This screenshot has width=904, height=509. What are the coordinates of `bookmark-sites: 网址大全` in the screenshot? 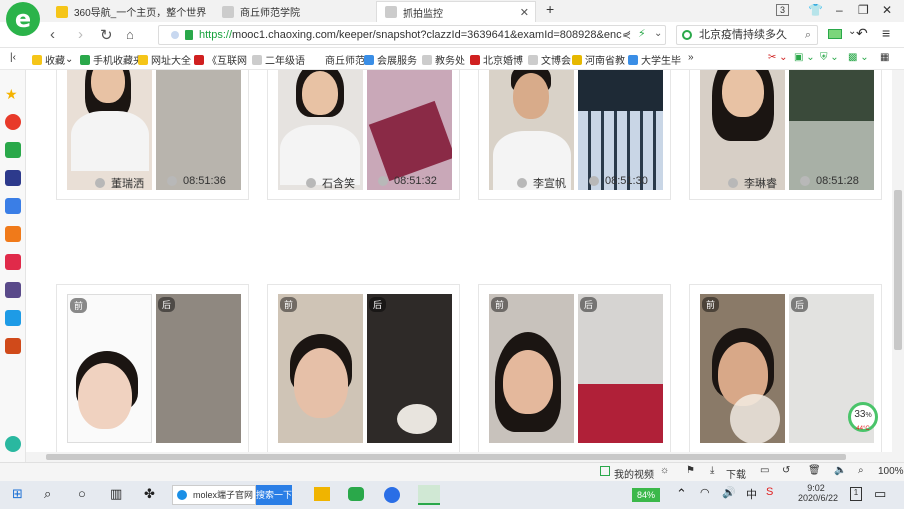 It's located at (164, 59).